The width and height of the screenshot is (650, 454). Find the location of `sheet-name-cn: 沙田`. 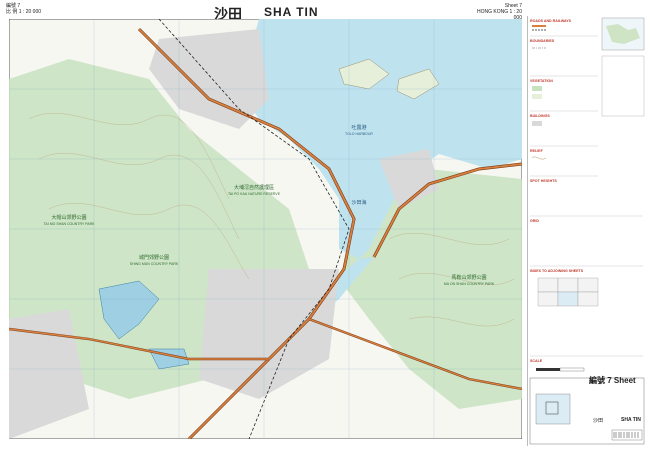

sheet-name-cn: 沙田 is located at coordinates (598, 421).